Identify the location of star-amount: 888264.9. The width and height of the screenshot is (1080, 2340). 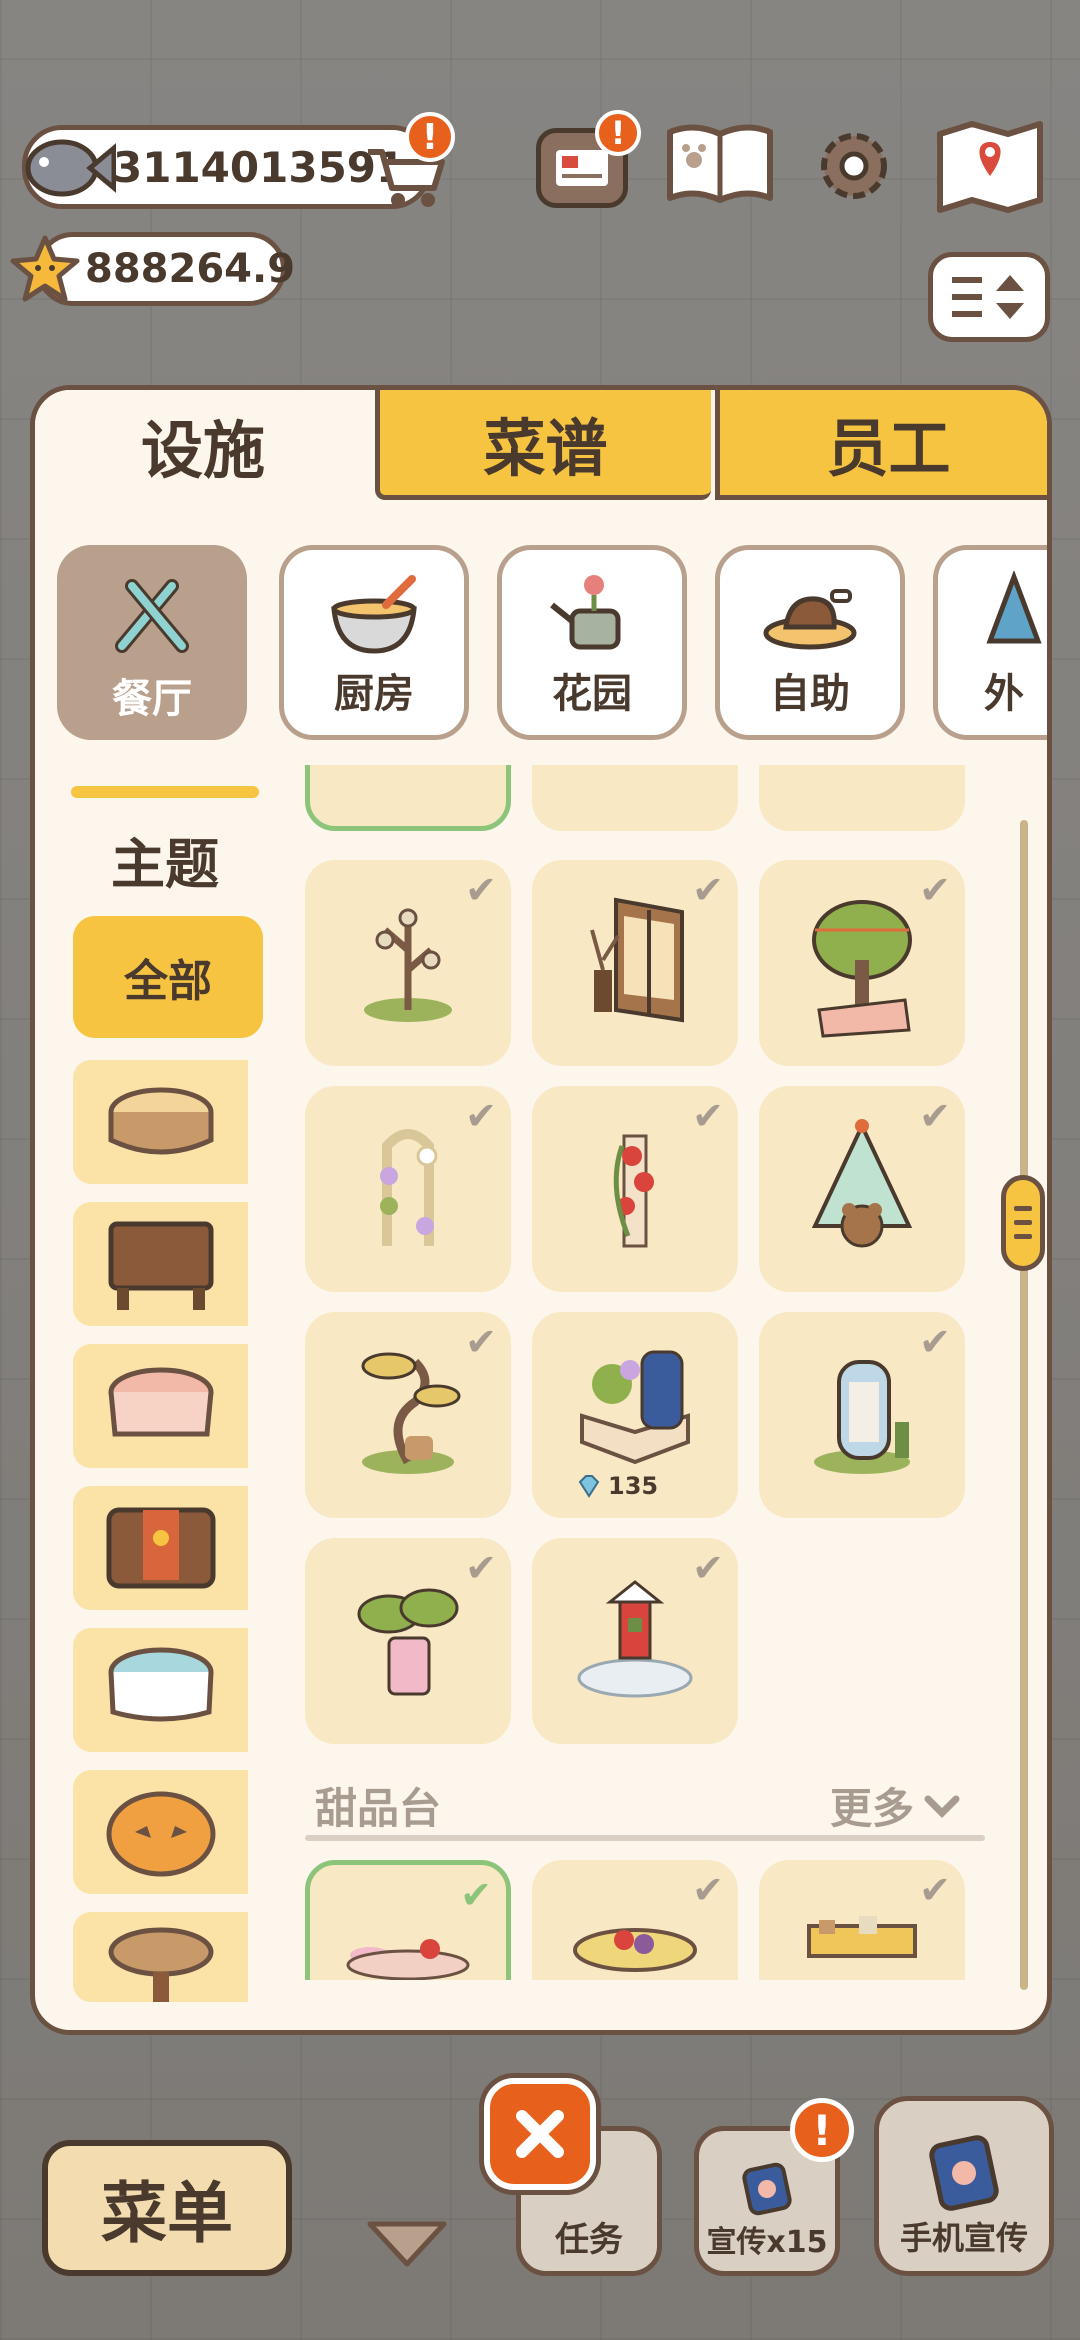
(190, 269).